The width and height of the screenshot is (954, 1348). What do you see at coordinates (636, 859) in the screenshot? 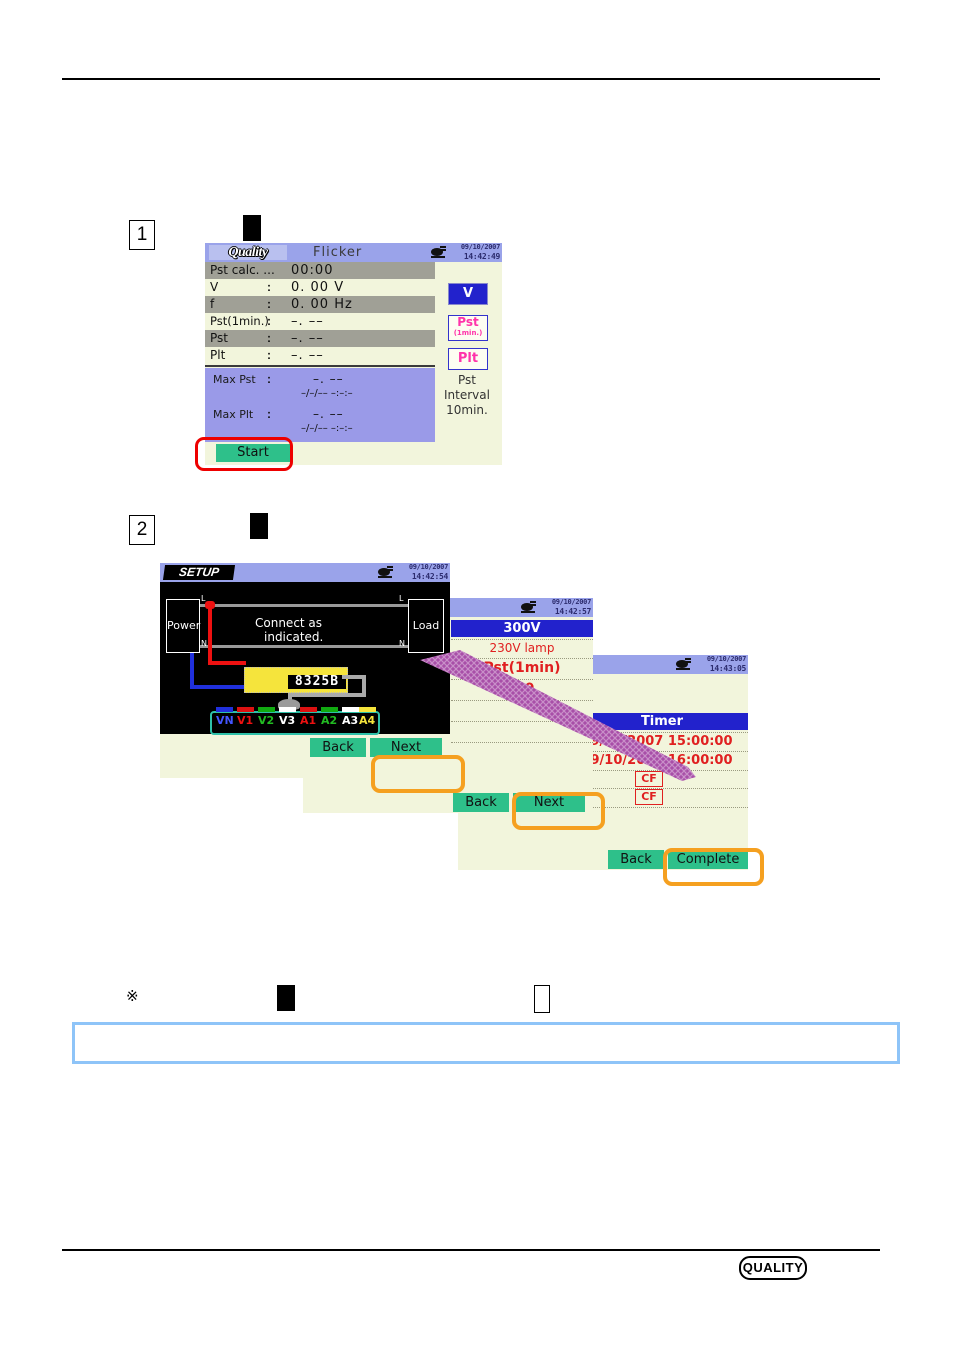
I see `back-button-screen4: Back` at bounding box center [636, 859].